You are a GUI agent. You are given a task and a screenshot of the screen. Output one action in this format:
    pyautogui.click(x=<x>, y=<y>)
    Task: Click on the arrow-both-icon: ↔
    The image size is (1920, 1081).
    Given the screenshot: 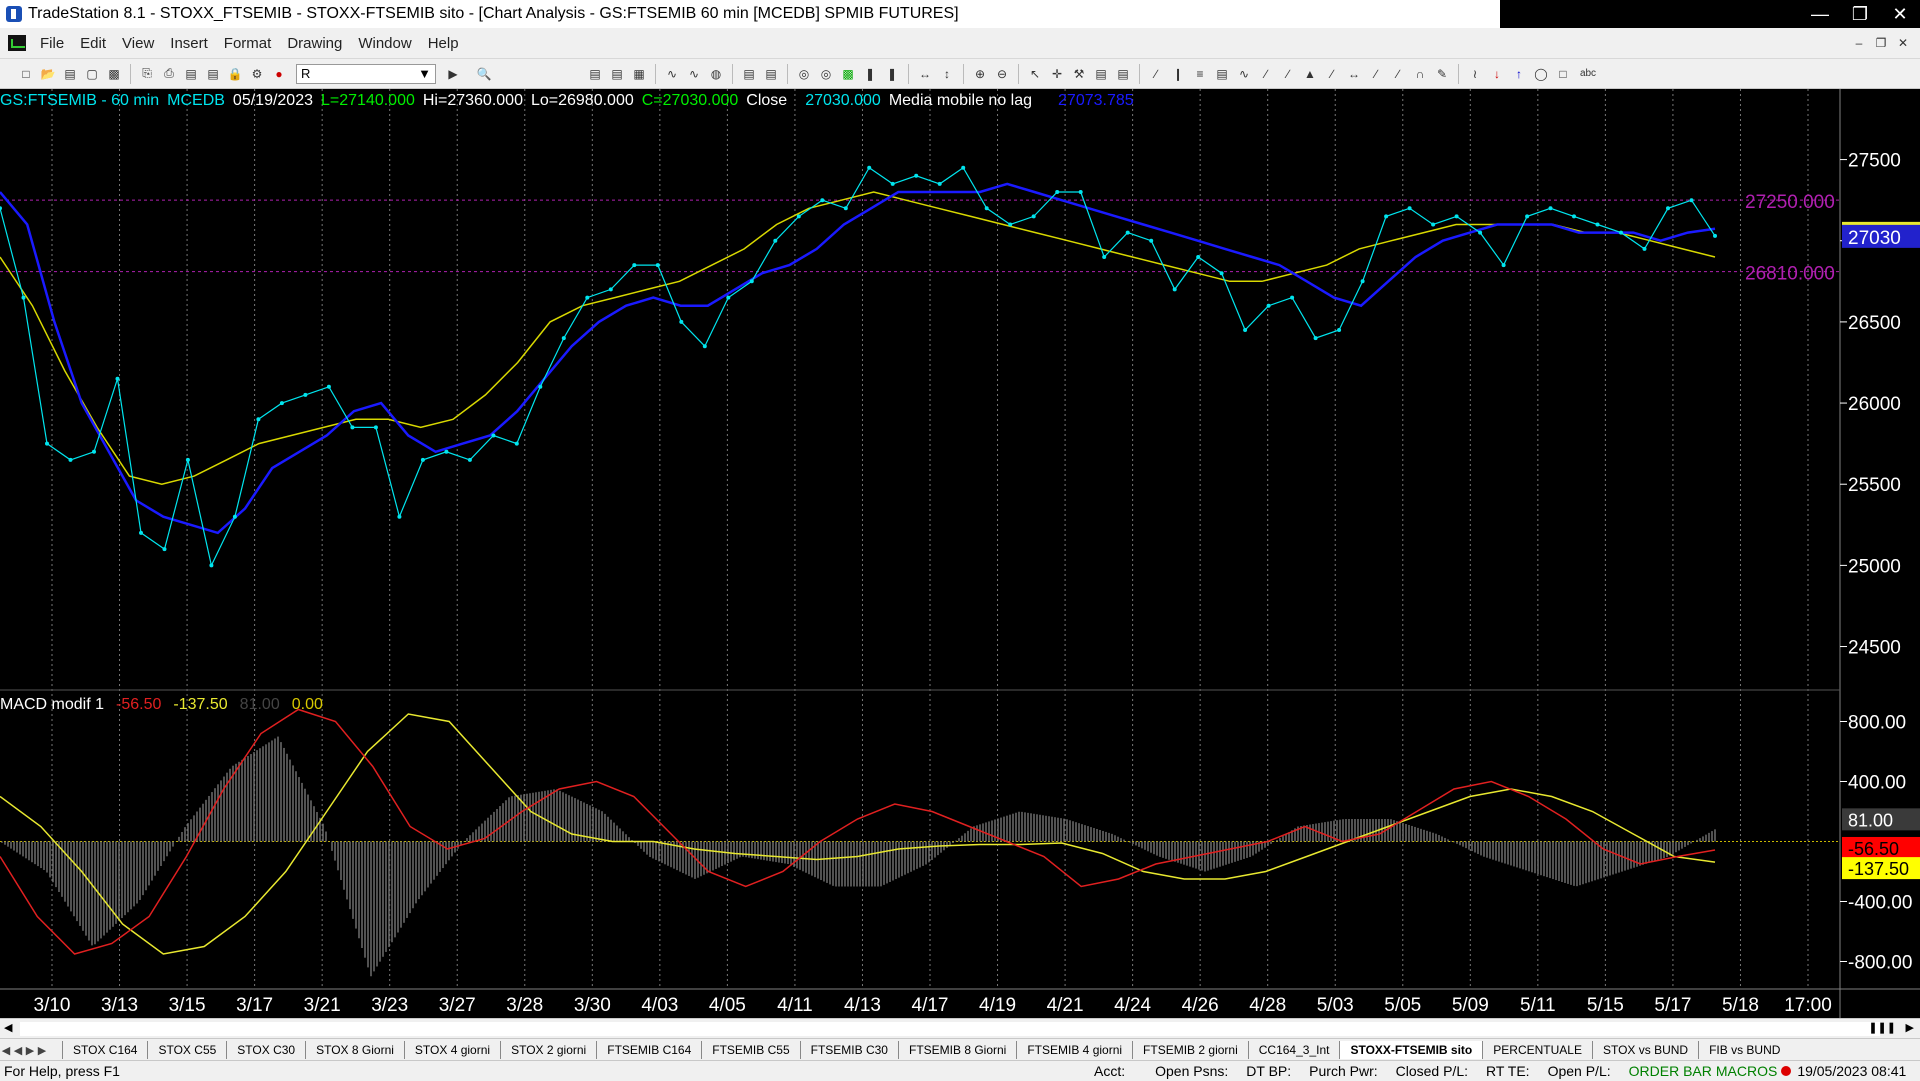 What is the action you would take?
    pyautogui.click(x=1354, y=74)
    